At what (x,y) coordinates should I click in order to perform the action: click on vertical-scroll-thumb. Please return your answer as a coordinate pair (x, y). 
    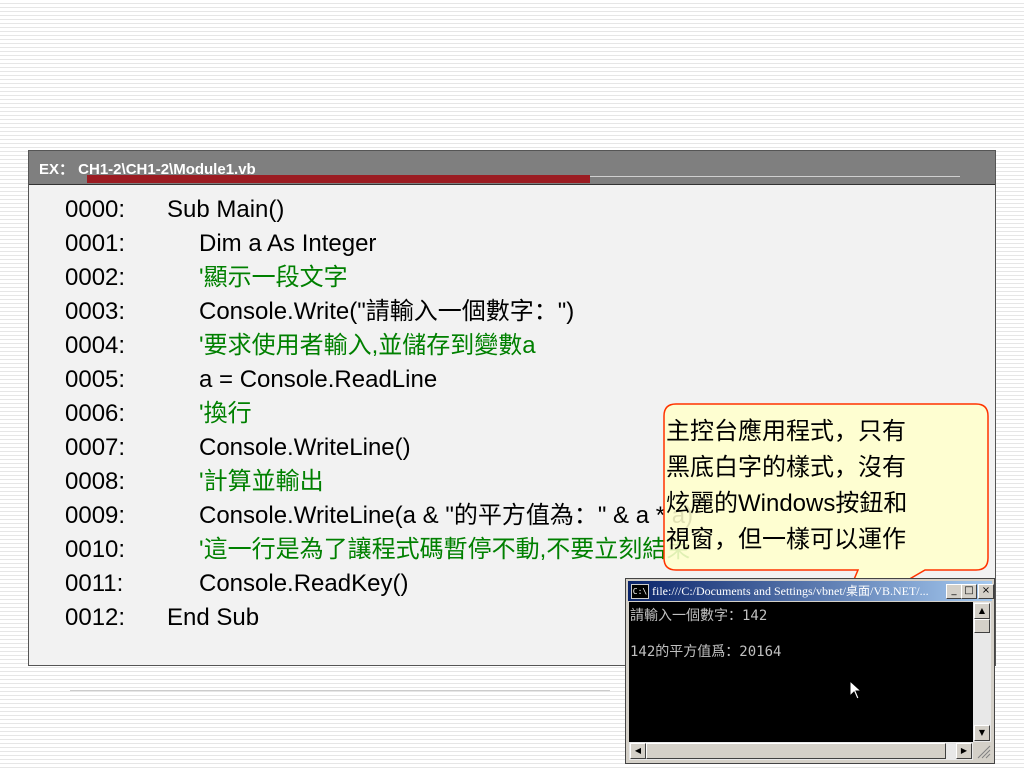
    Looking at the image, I should click on (982, 626).